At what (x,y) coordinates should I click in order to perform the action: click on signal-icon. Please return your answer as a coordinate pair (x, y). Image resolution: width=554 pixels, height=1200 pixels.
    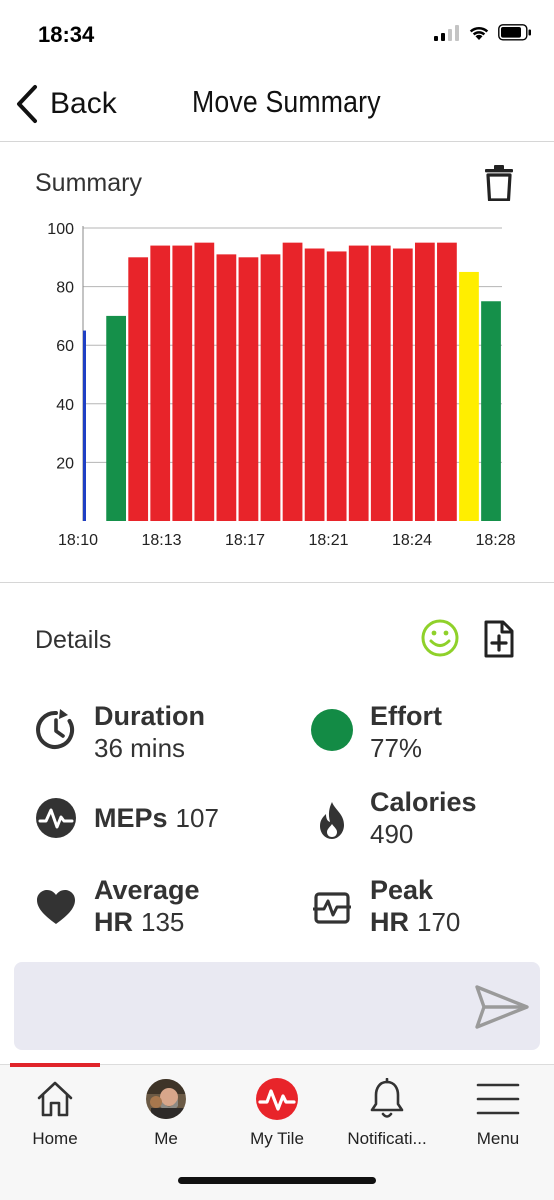
    Looking at the image, I should click on (446, 32).